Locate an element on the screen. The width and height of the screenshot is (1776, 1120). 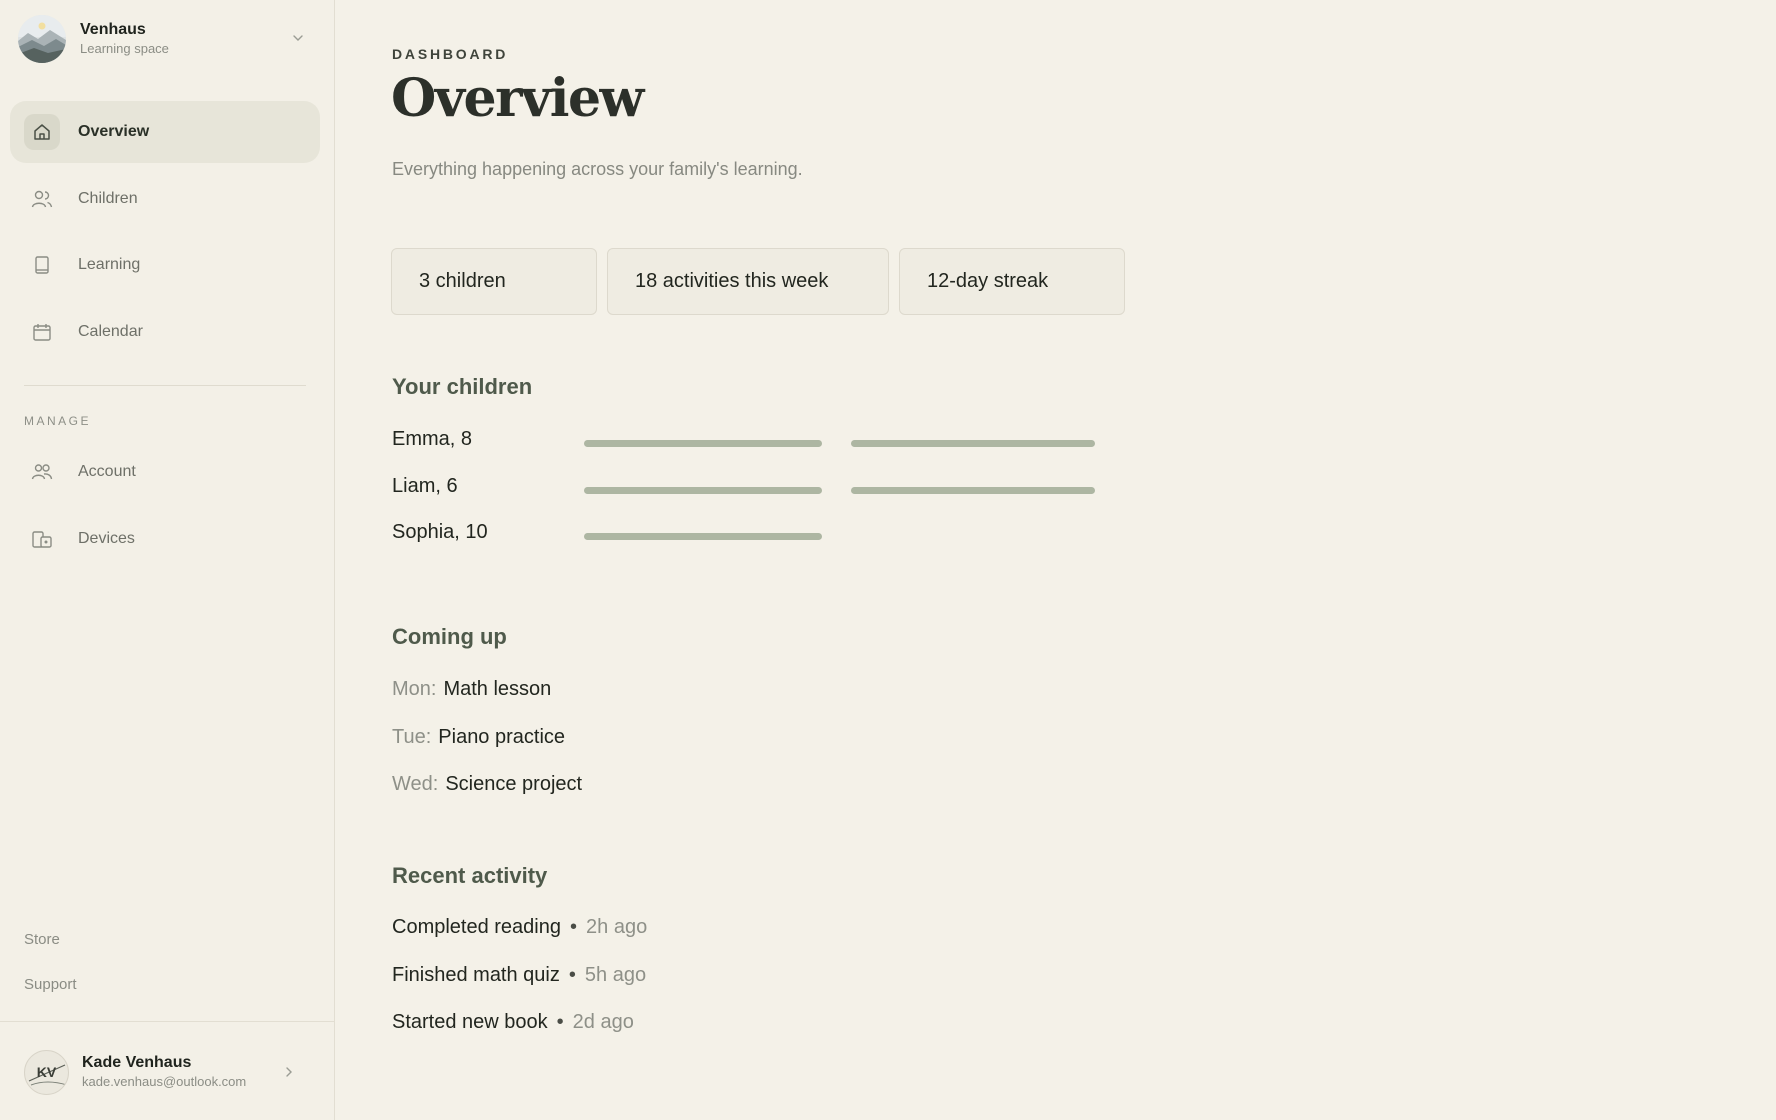
activity-text: Started new book is located at coordinates (470, 1022).